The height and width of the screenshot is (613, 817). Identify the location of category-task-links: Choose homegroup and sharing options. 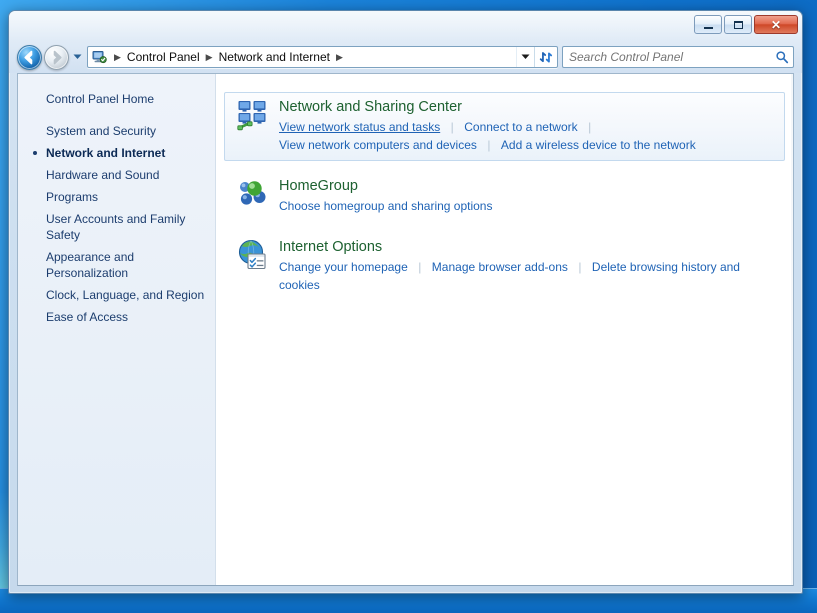
(528, 206).